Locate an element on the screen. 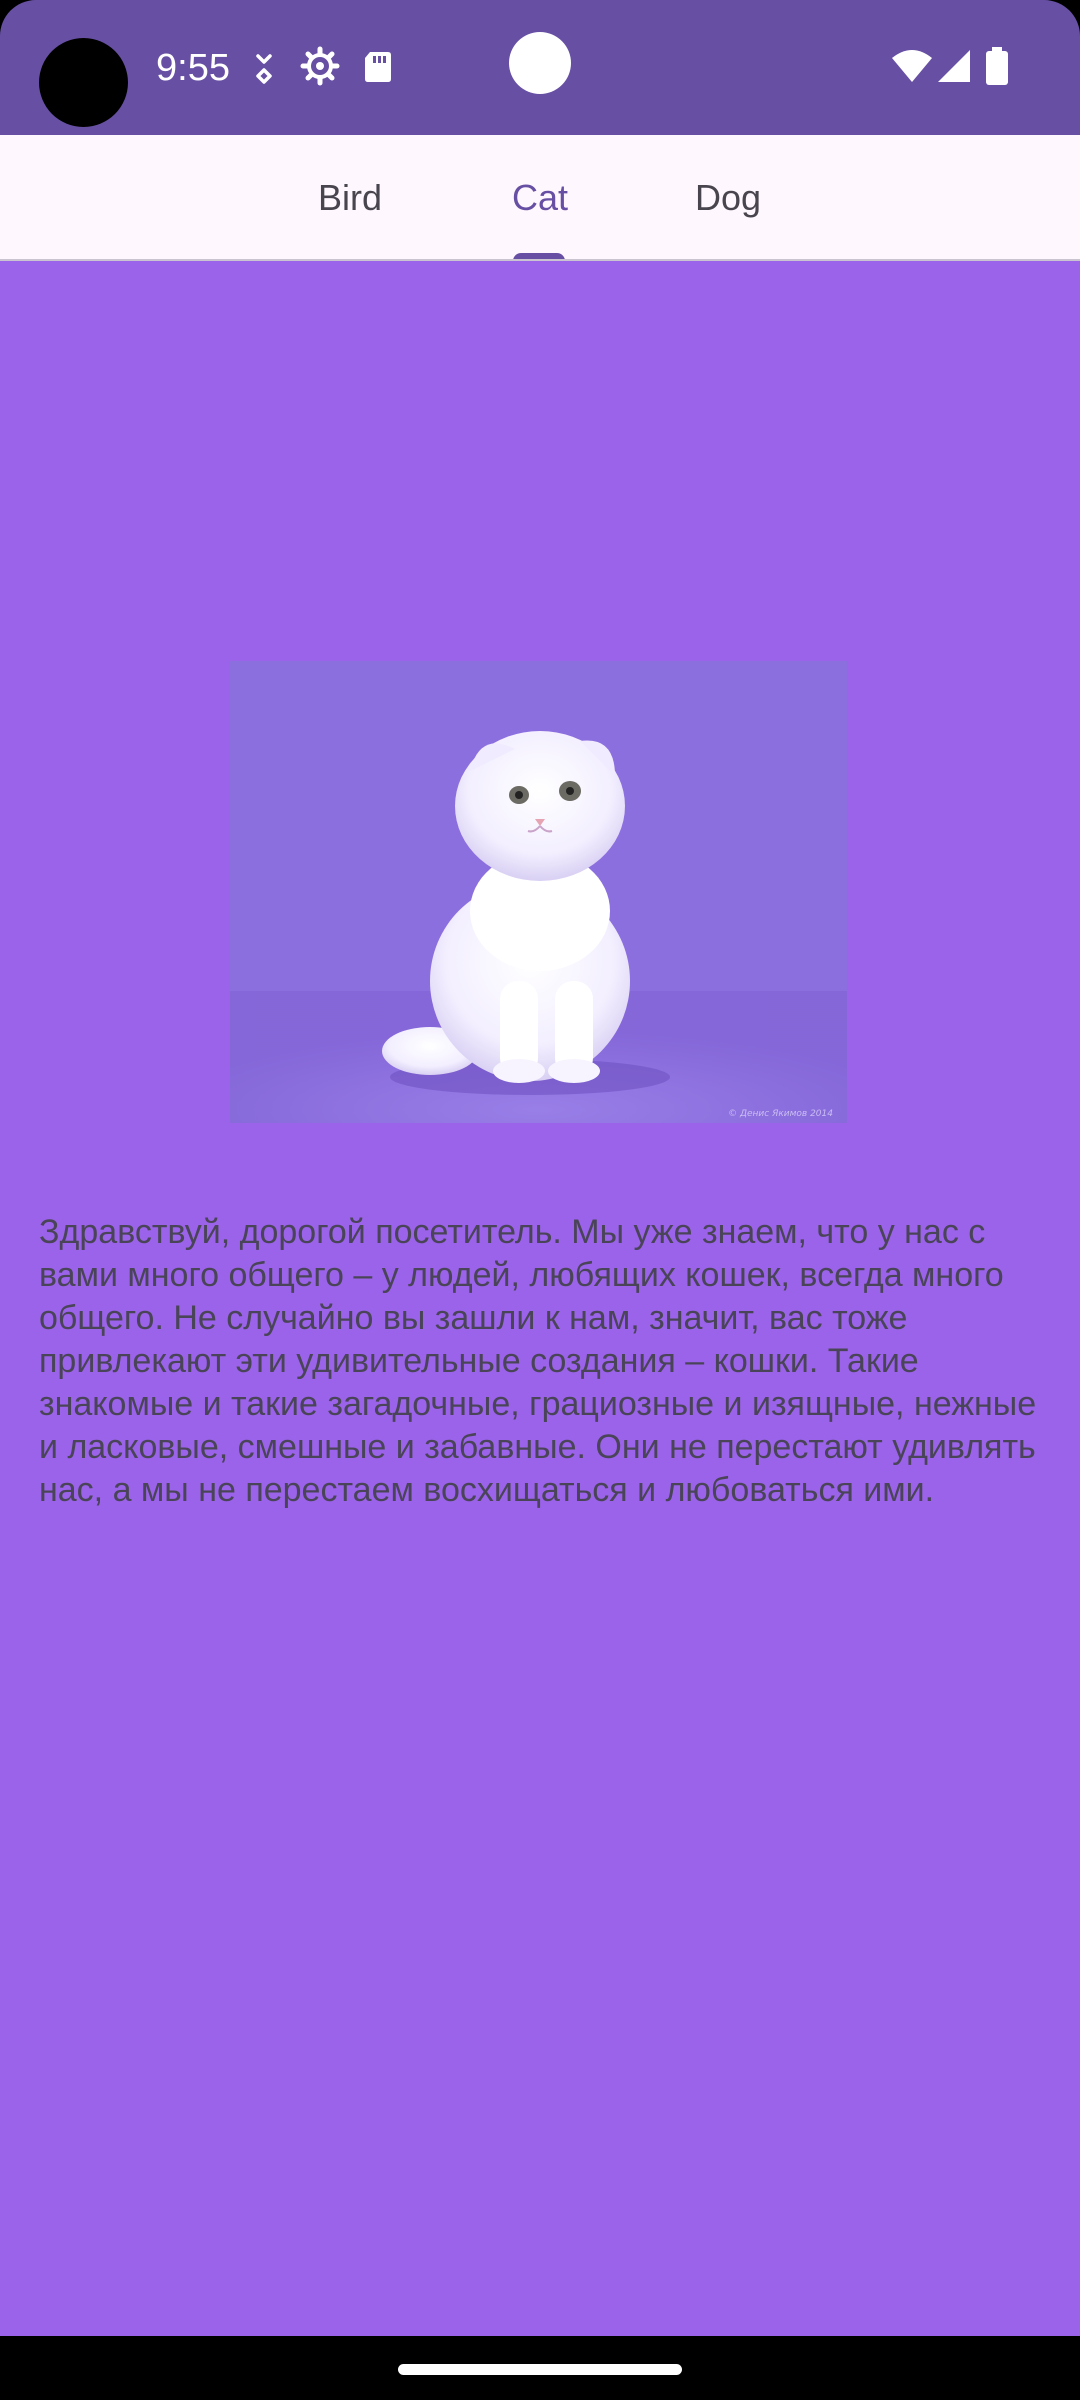  home-indicator is located at coordinates (540, 2369).